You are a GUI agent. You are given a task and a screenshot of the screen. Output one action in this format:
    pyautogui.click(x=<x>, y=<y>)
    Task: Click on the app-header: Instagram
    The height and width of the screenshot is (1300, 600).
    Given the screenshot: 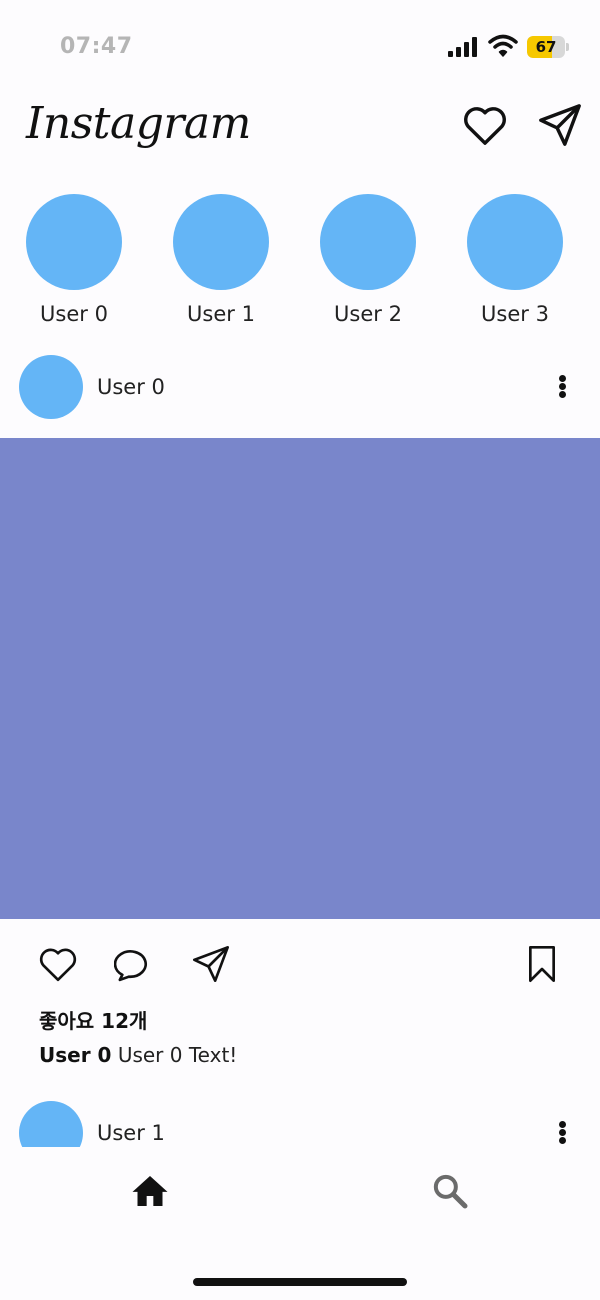 What is the action you would take?
    pyautogui.click(x=300, y=135)
    